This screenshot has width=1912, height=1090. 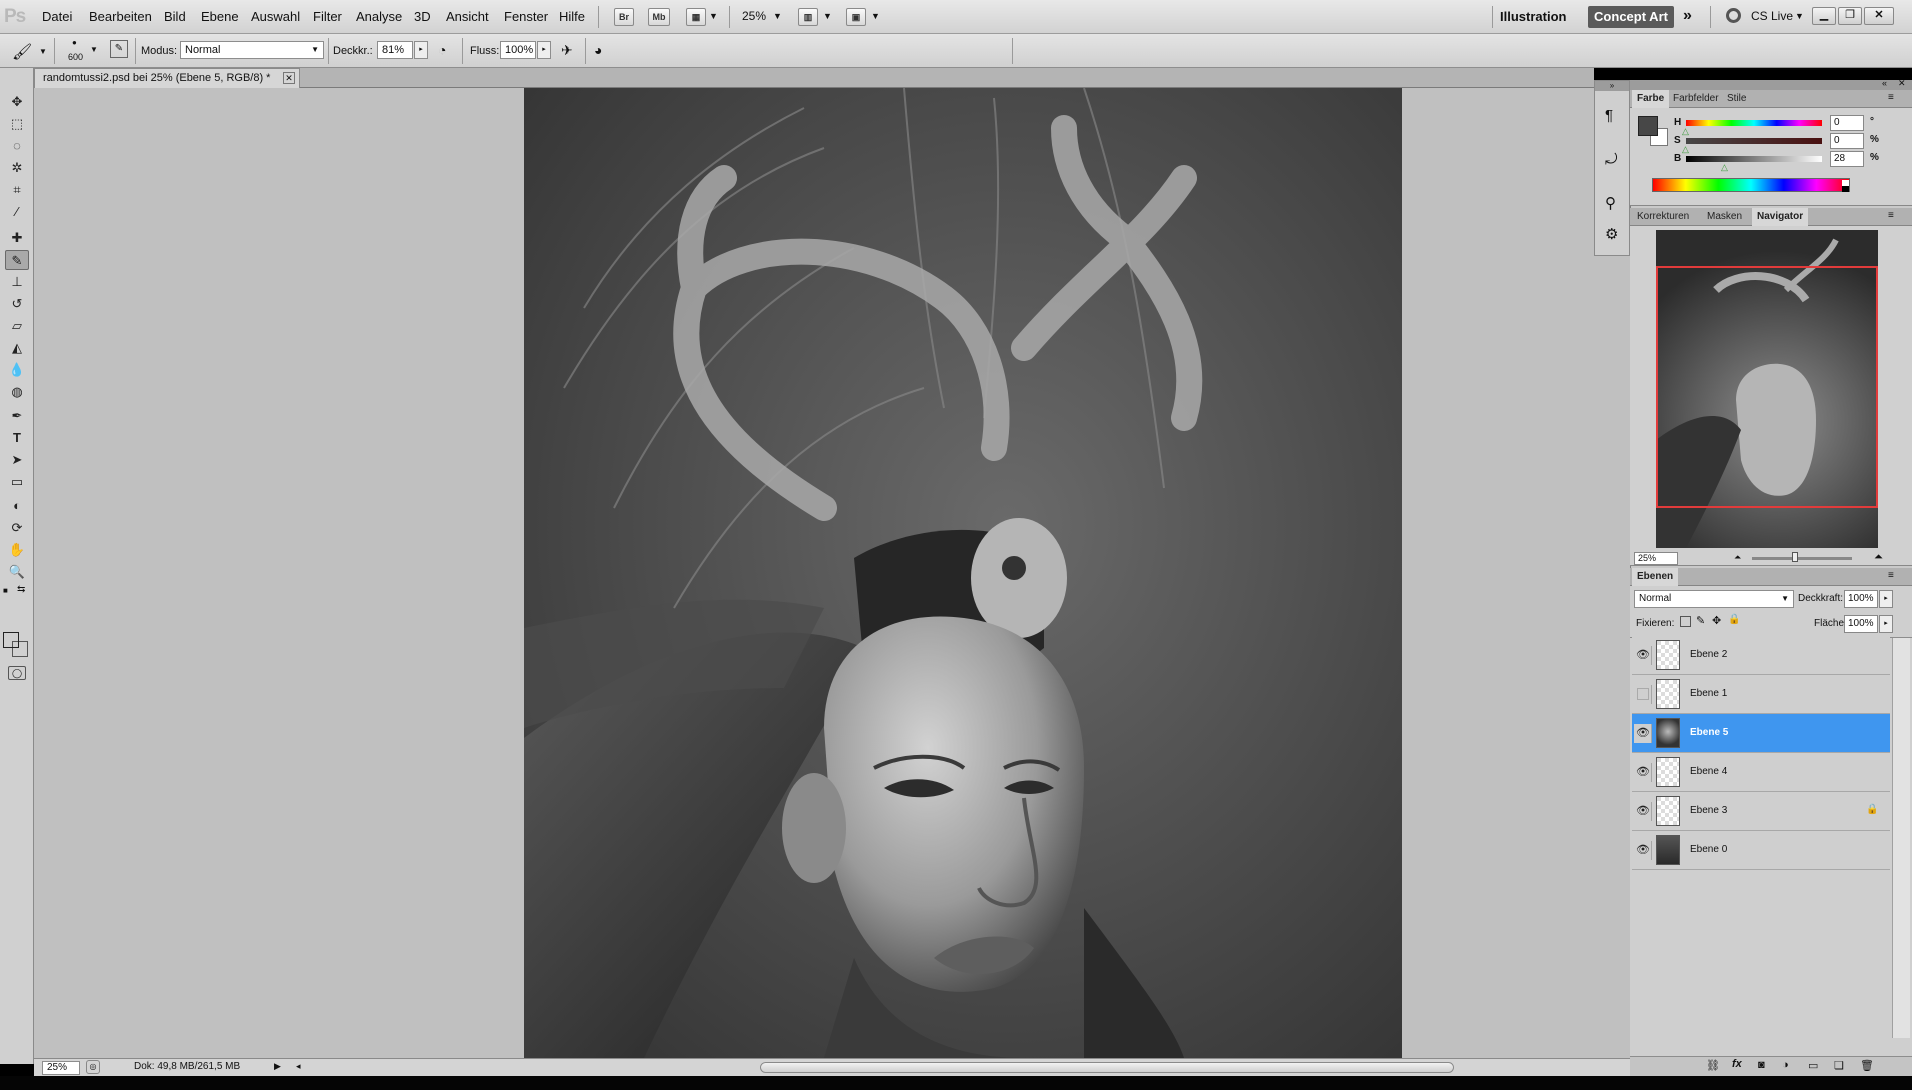 What do you see at coordinates (1795, 557) in the screenshot?
I see `navigator-zoom-handle` at bounding box center [1795, 557].